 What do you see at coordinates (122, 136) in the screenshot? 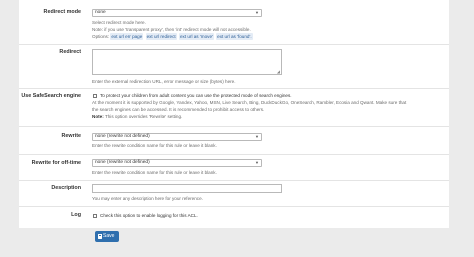
I see `rewrite-value: none (rewrite not defined)` at bounding box center [122, 136].